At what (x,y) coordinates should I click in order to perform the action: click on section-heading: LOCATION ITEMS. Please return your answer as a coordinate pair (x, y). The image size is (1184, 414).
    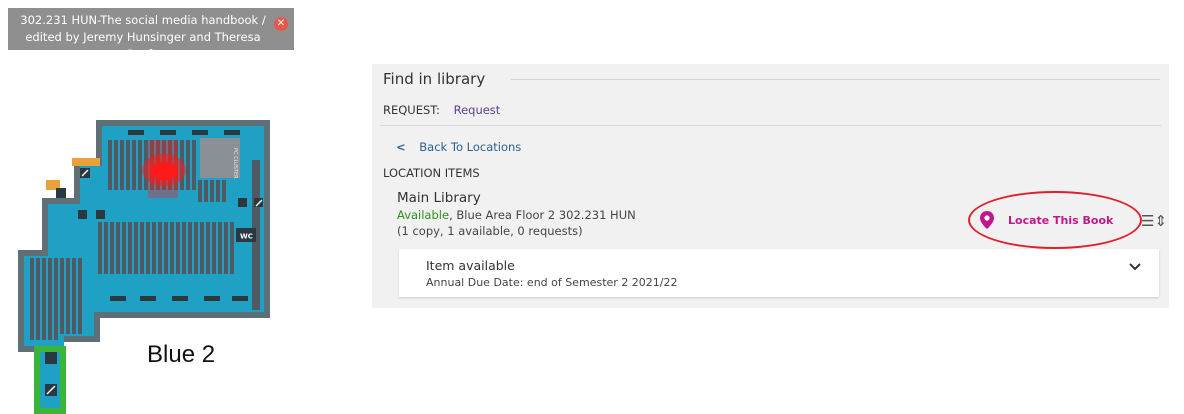
    Looking at the image, I should click on (431, 173).